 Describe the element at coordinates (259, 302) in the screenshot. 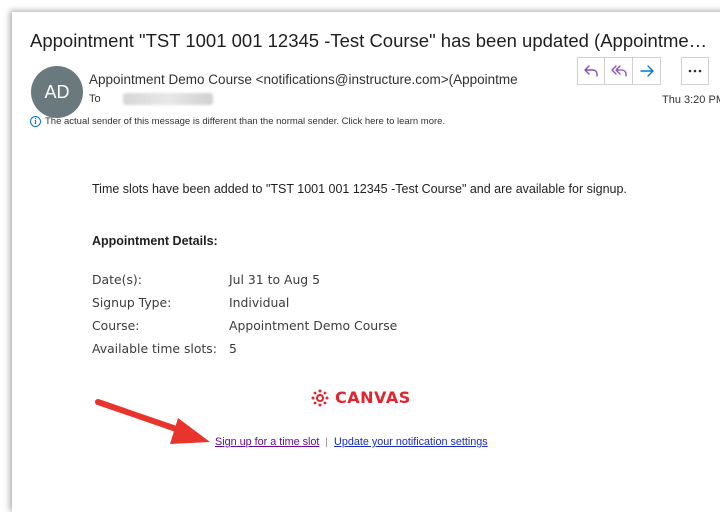

I see `detail-value: Individual` at that location.